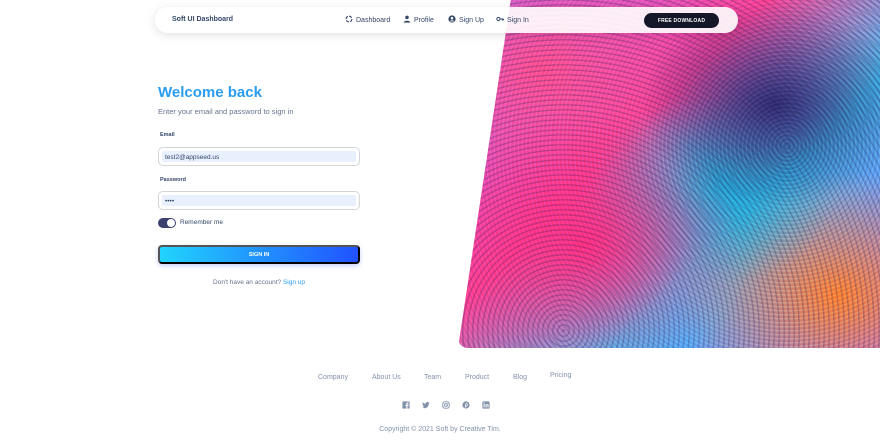  Describe the element at coordinates (386, 377) in the screenshot. I see `footer-link-about-us: About Us` at that location.